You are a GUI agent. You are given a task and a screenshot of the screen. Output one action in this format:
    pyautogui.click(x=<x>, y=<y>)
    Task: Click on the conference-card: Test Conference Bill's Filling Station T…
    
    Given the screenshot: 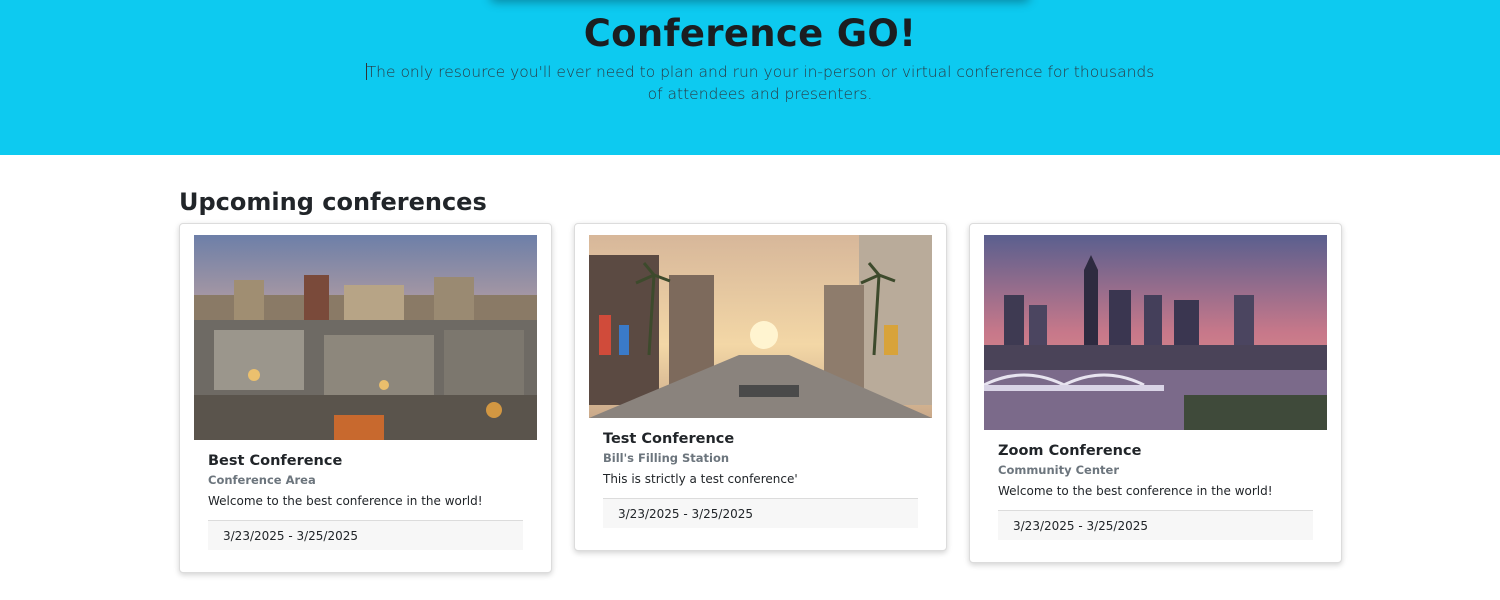 What is the action you would take?
    pyautogui.click(x=760, y=387)
    